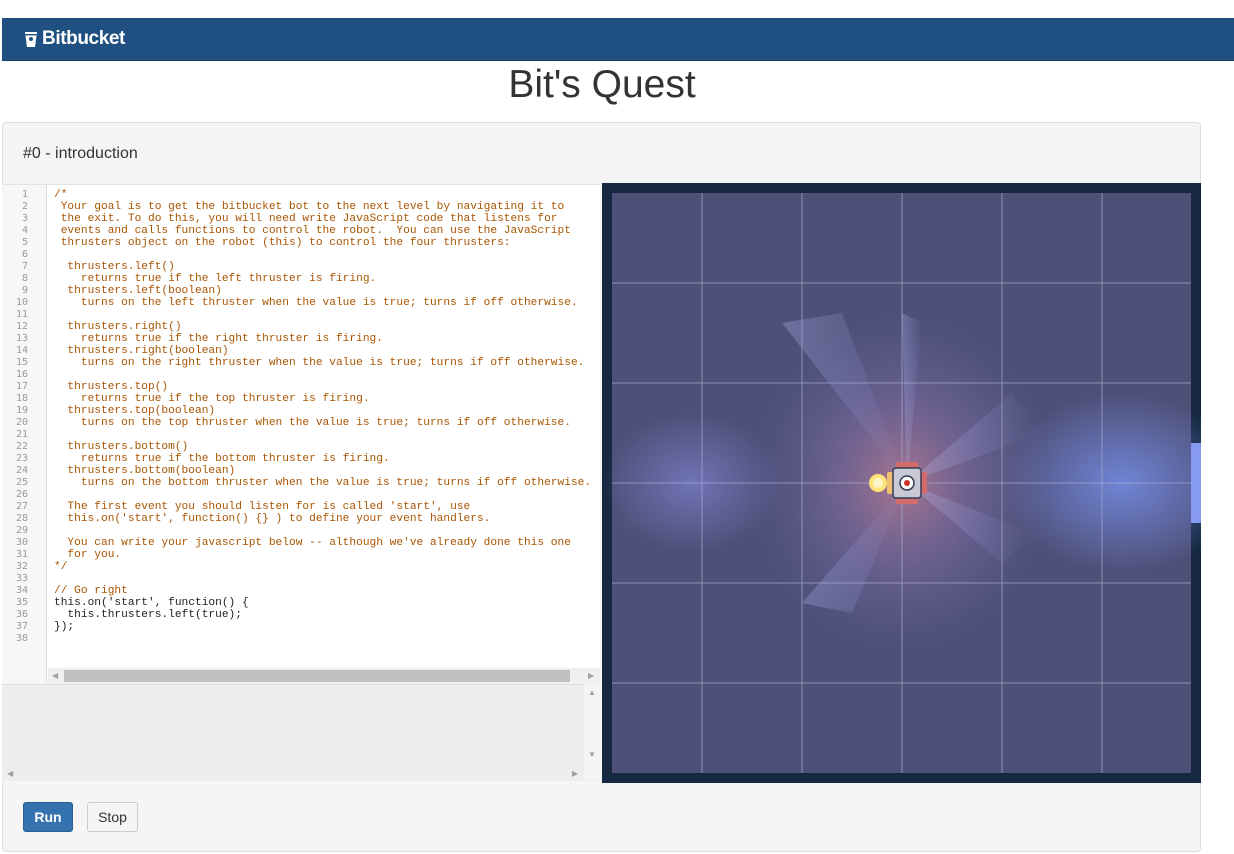 This screenshot has height=854, width=1234. I want to click on line-number: 34, so click(21, 590).